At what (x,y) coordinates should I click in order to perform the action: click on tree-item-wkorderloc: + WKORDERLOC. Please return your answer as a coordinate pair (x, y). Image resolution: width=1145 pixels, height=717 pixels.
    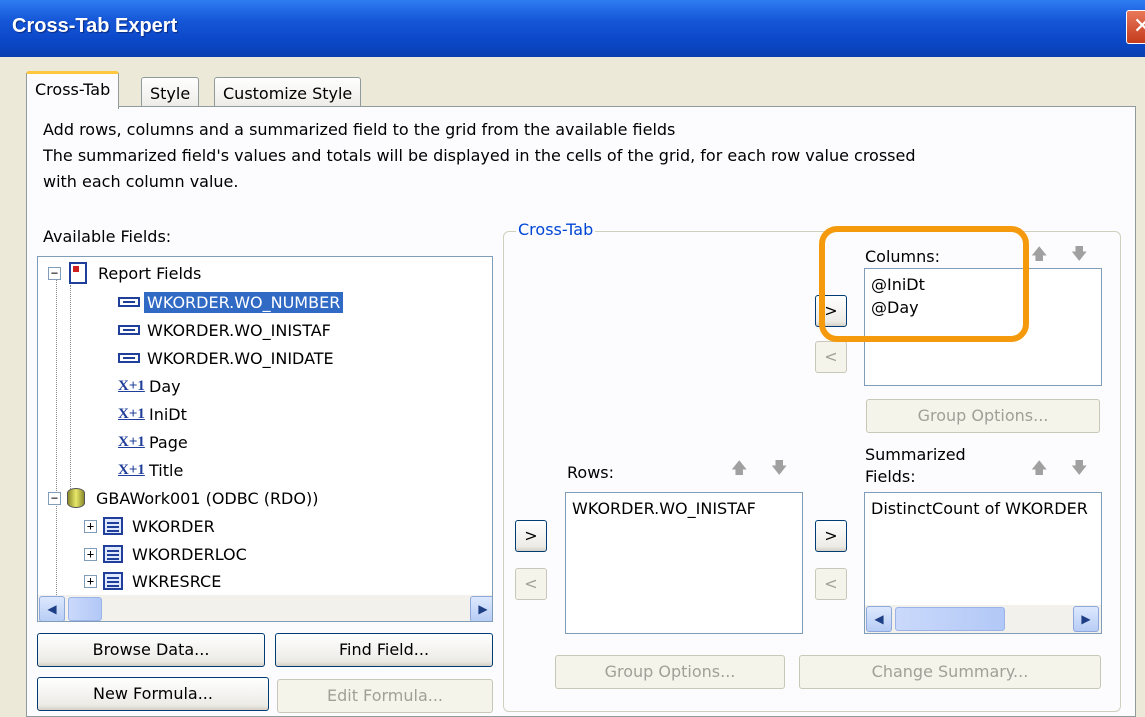
    Looking at the image, I should click on (167, 554).